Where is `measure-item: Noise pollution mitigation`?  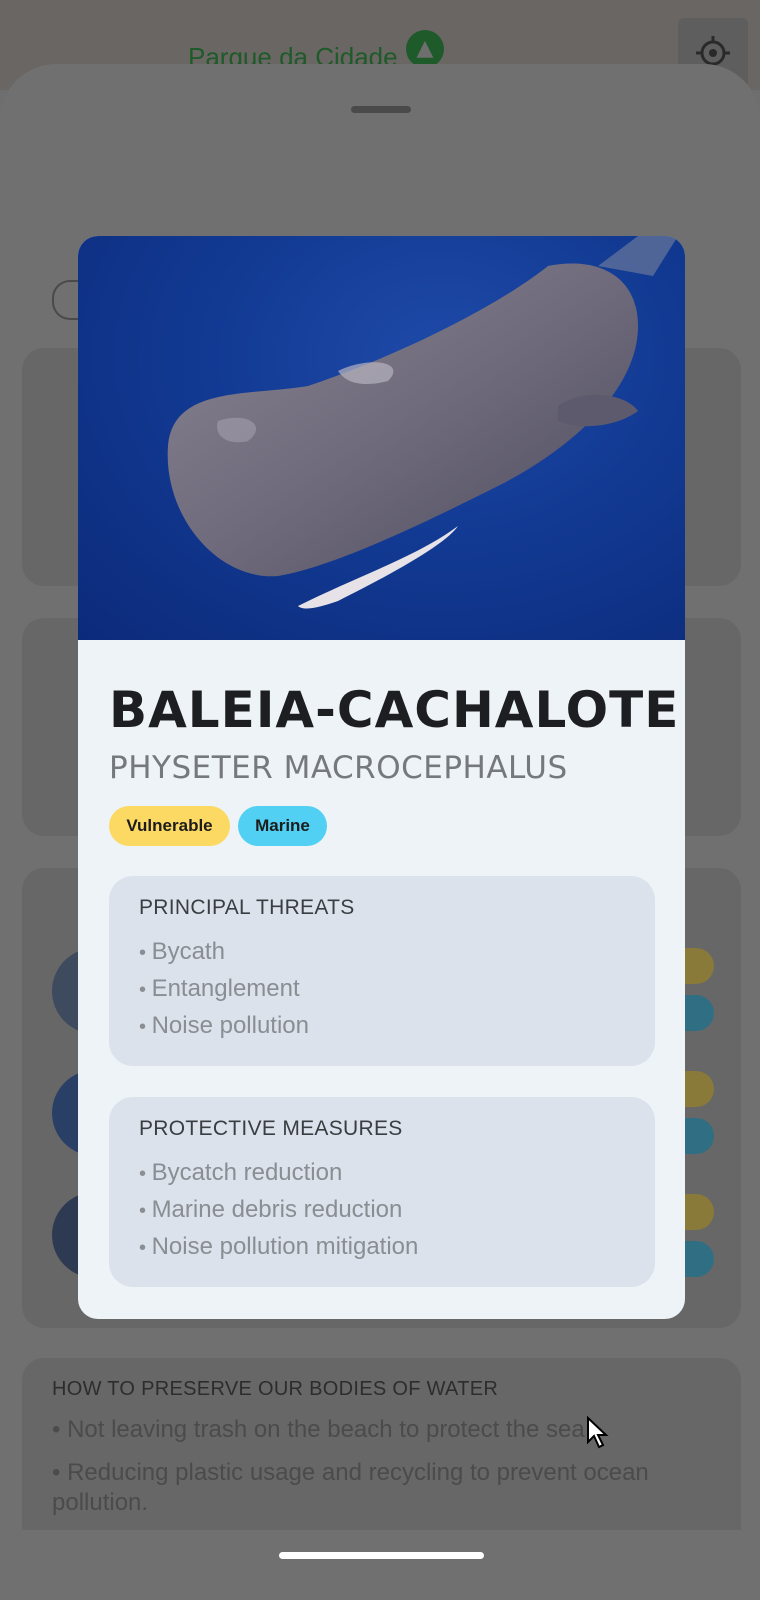 measure-item: Noise pollution mitigation is located at coordinates (279, 1247).